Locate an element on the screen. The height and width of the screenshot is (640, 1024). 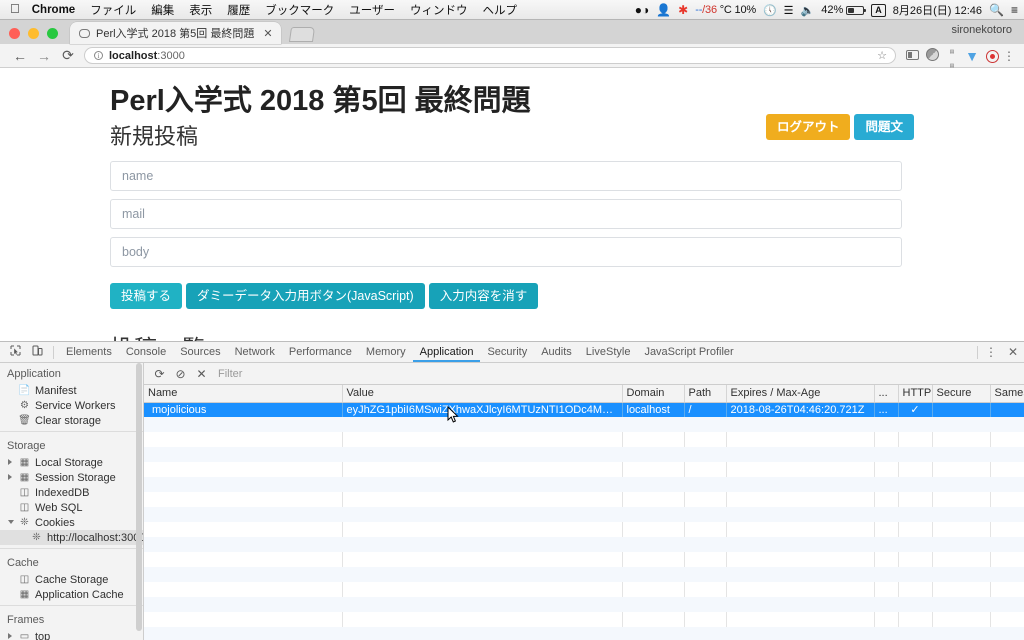
column-header-domain: Domain is located at coordinates (653, 394).